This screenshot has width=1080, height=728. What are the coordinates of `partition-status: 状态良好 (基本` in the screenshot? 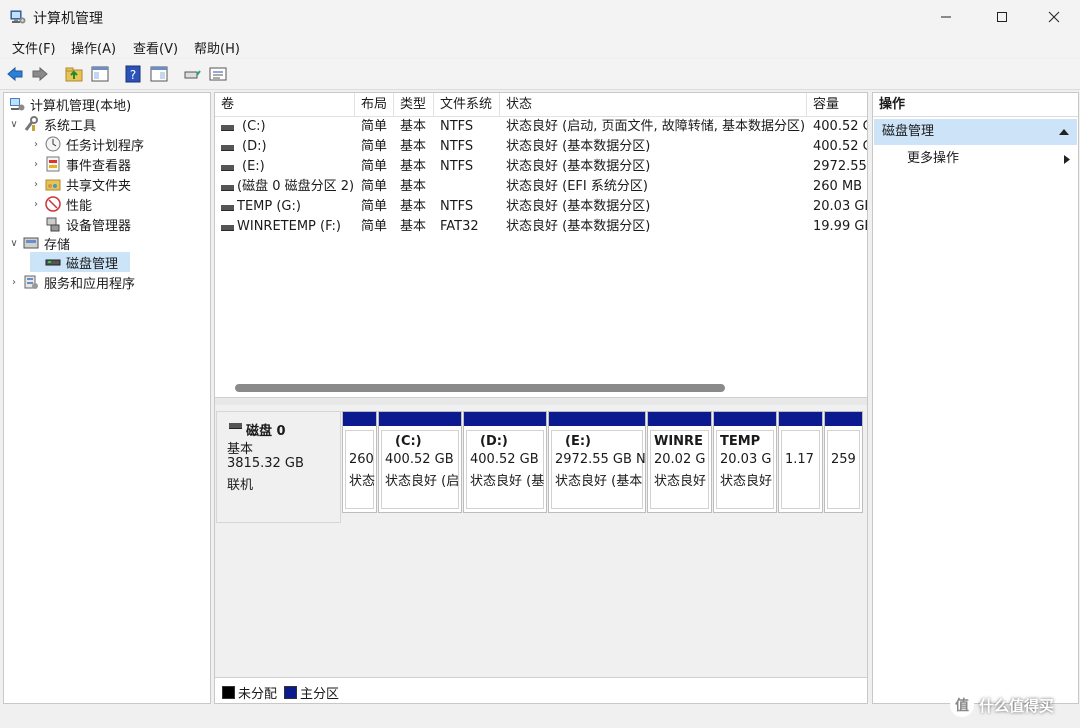 It's located at (599, 481).